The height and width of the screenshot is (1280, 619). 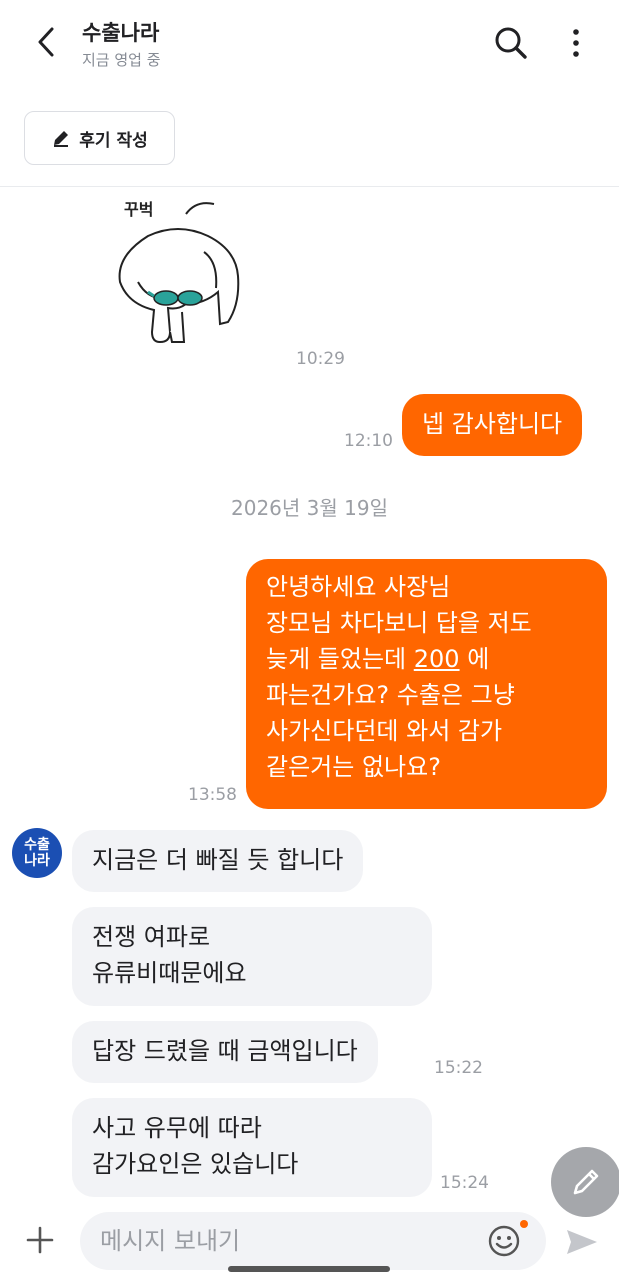 I want to click on message-line: 사고 유무에 따라, so click(x=177, y=1128).